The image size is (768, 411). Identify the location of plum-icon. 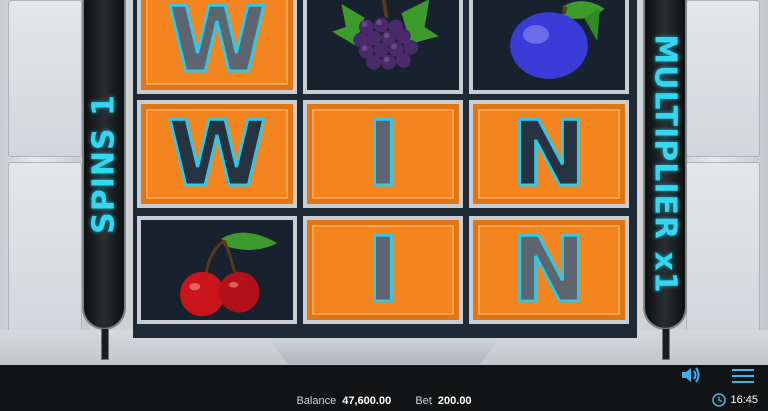
(557, 40).